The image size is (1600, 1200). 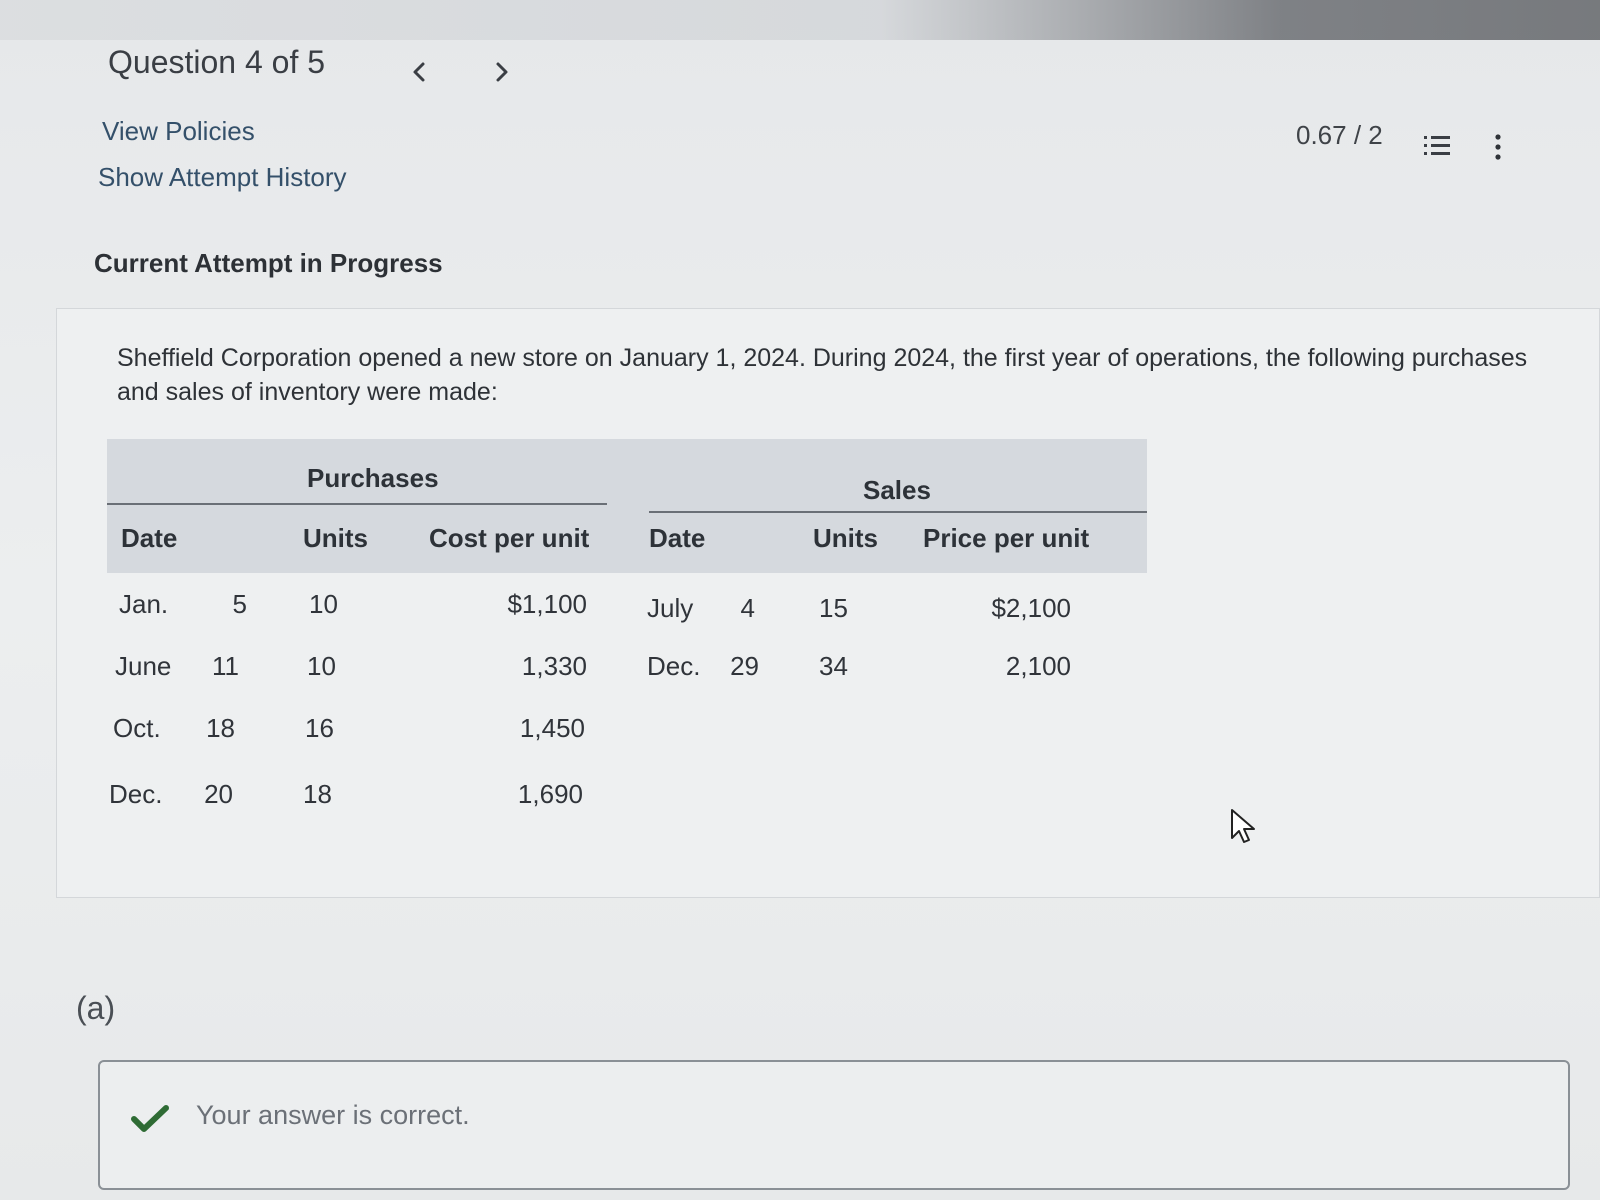 I want to click on previous-question-button, so click(x=419, y=72).